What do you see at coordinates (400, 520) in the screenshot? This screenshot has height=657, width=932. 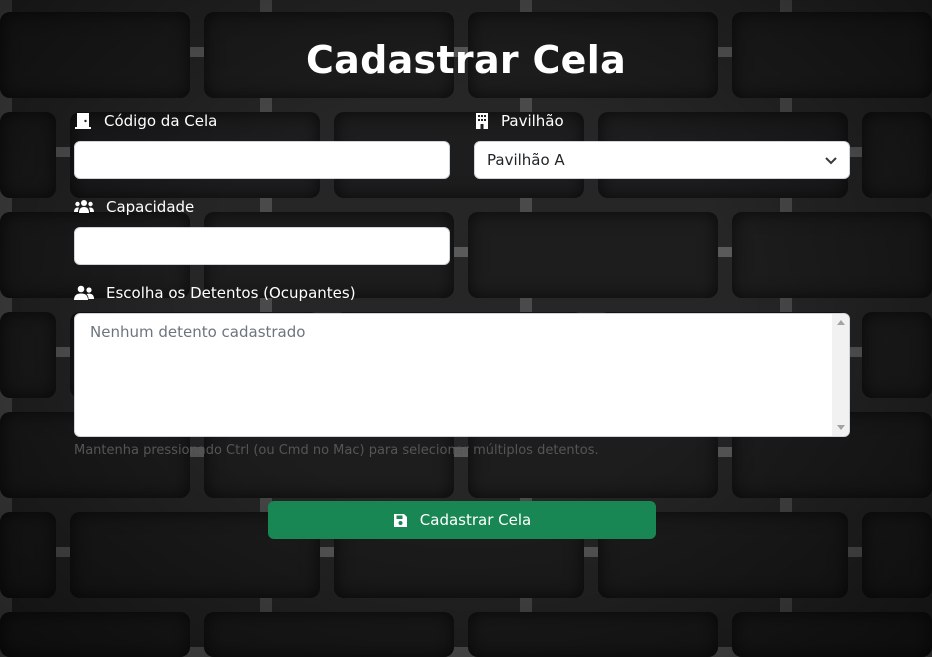 I see `save-icon` at bounding box center [400, 520].